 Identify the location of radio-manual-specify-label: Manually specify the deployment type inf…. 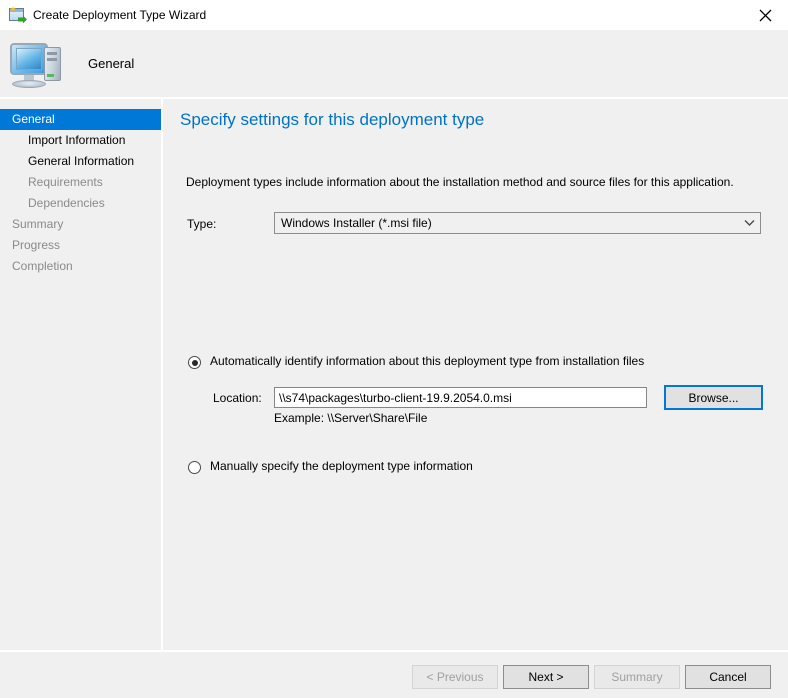
(341, 466).